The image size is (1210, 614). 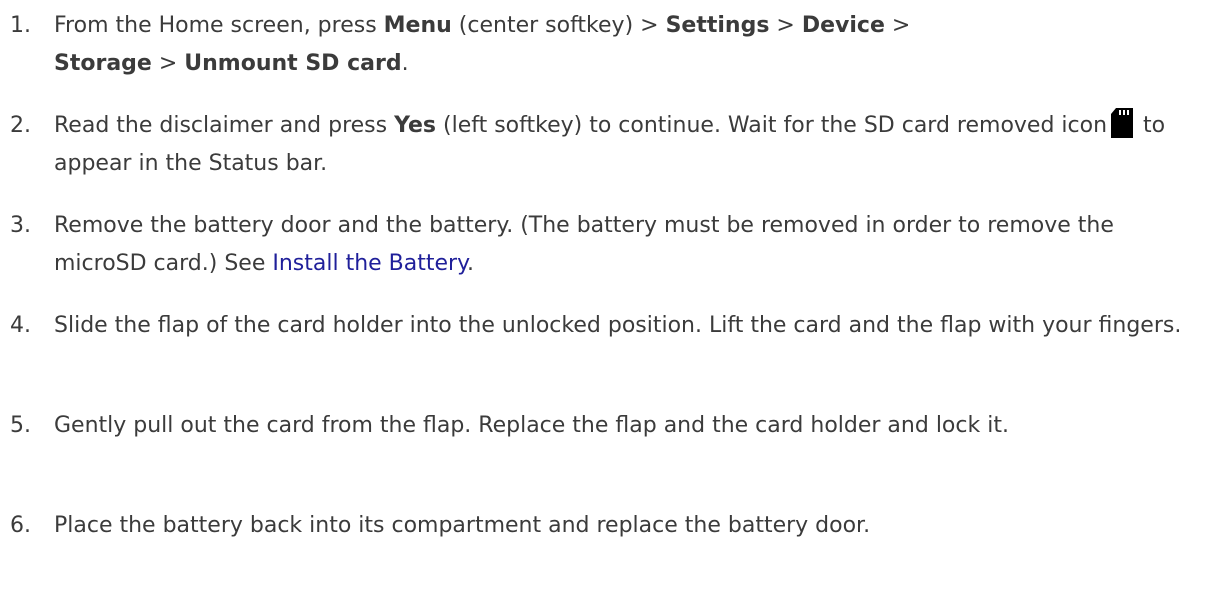 What do you see at coordinates (20, 25) in the screenshot?
I see `step-number: 1.` at bounding box center [20, 25].